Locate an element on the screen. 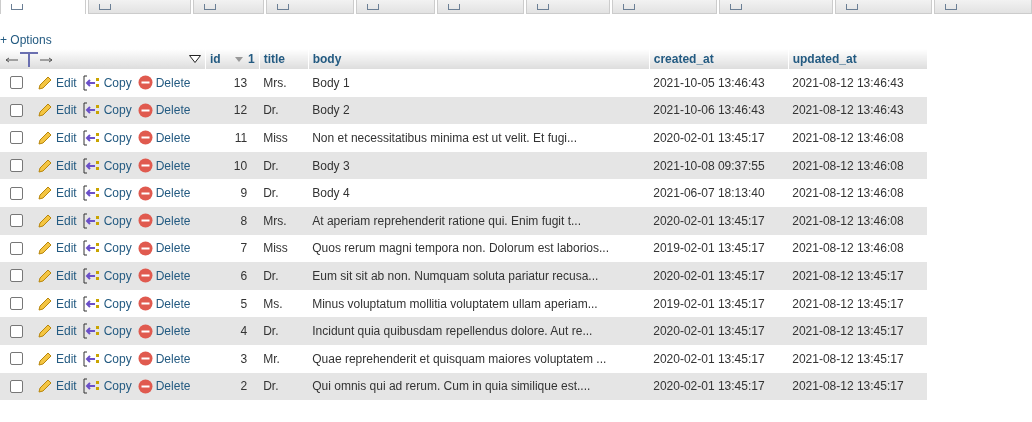 The height and width of the screenshot is (422, 1032). column-header: id 1 is located at coordinates (232, 59).